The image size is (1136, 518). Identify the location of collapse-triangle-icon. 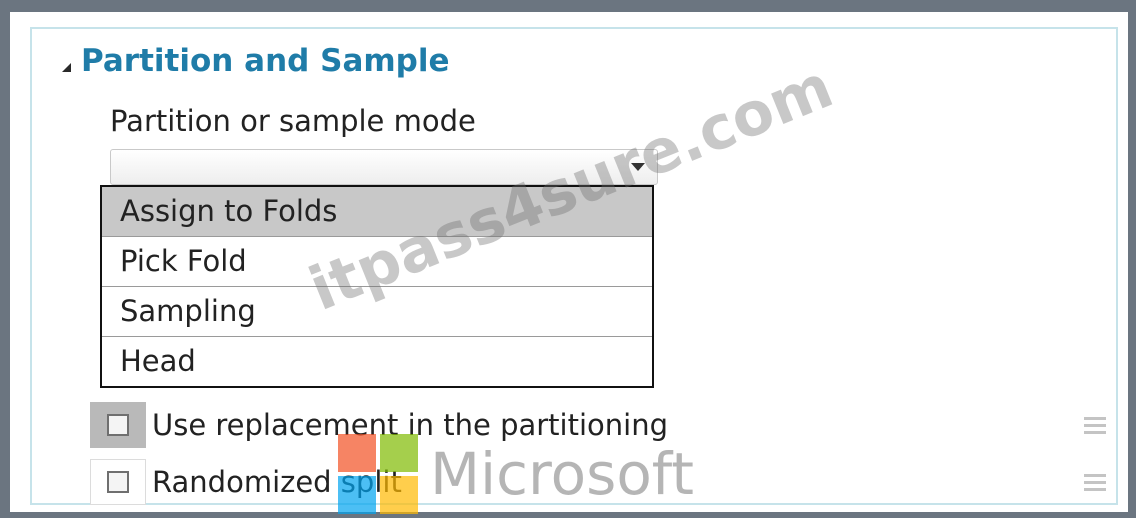
(66, 67).